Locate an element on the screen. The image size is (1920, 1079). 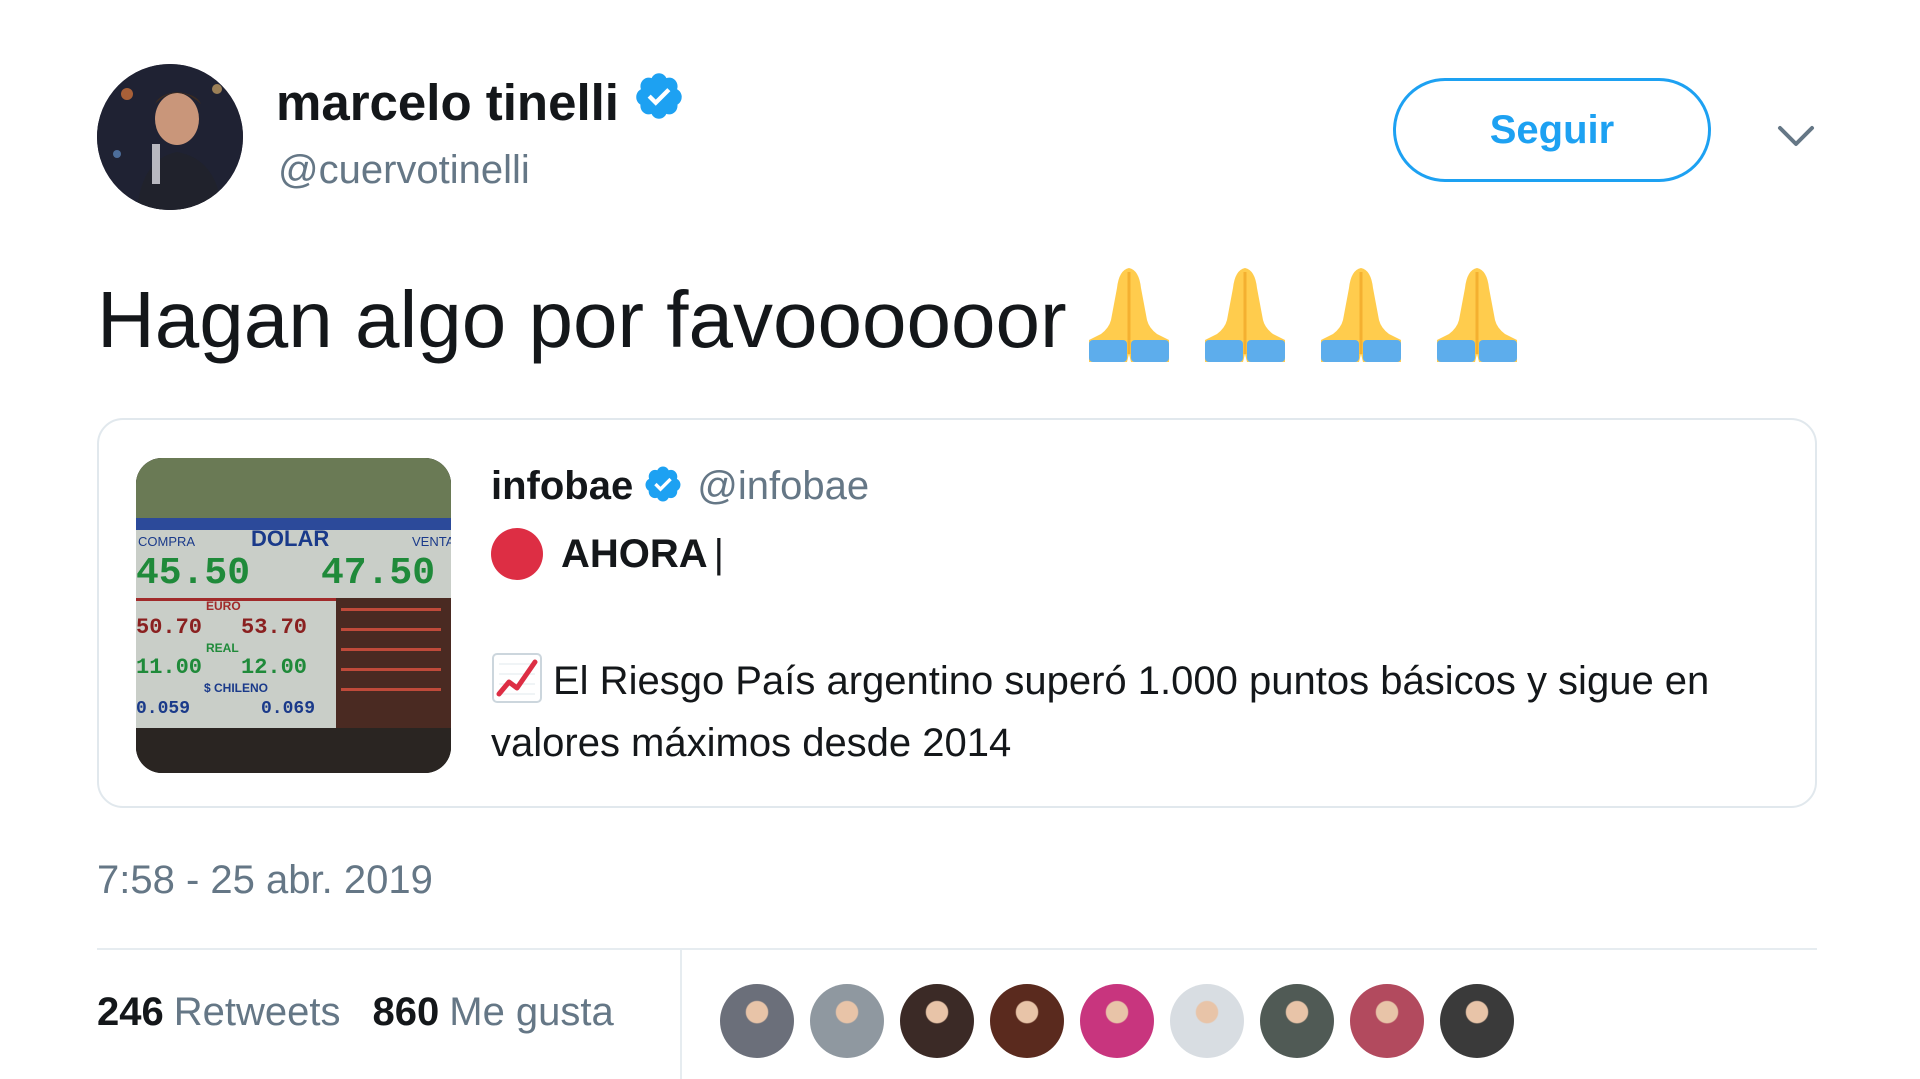
divider is located at coordinates (957, 949).